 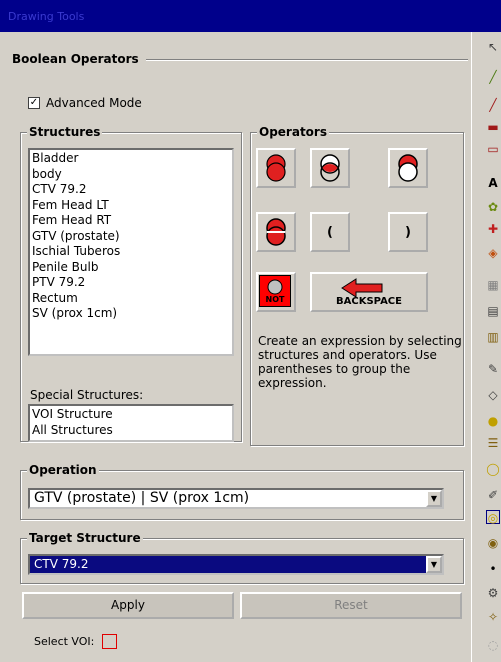 I want to click on overlap-red-icon, so click(x=276, y=168).